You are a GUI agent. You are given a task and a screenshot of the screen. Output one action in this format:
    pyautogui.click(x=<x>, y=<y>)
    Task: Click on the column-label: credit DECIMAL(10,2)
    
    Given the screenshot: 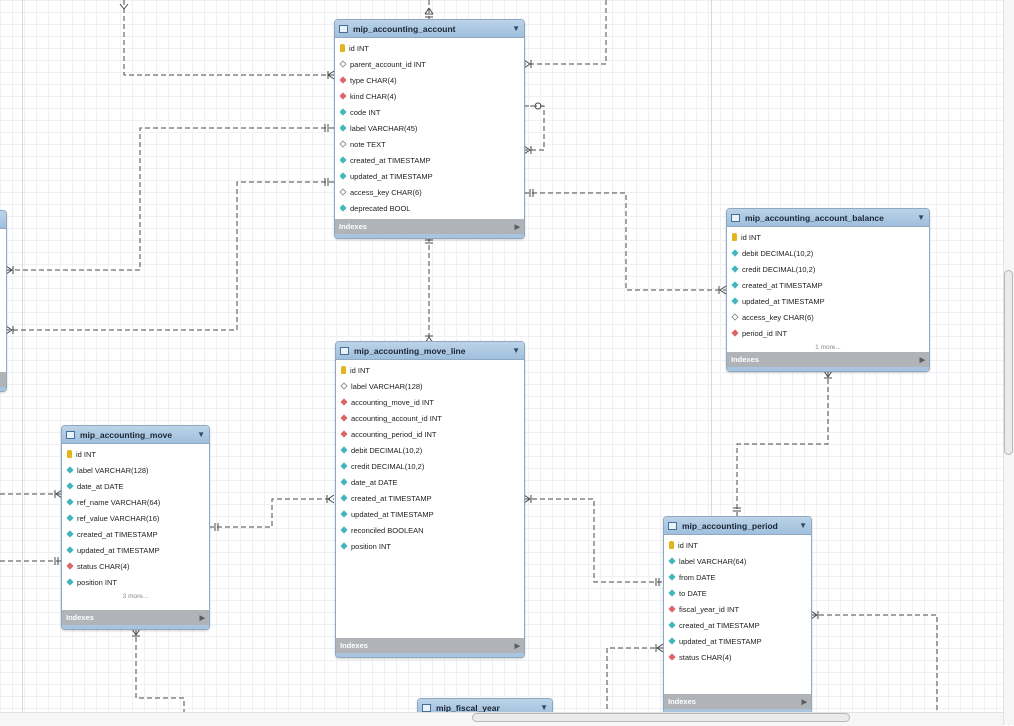 What is the action you would take?
    pyautogui.click(x=388, y=466)
    